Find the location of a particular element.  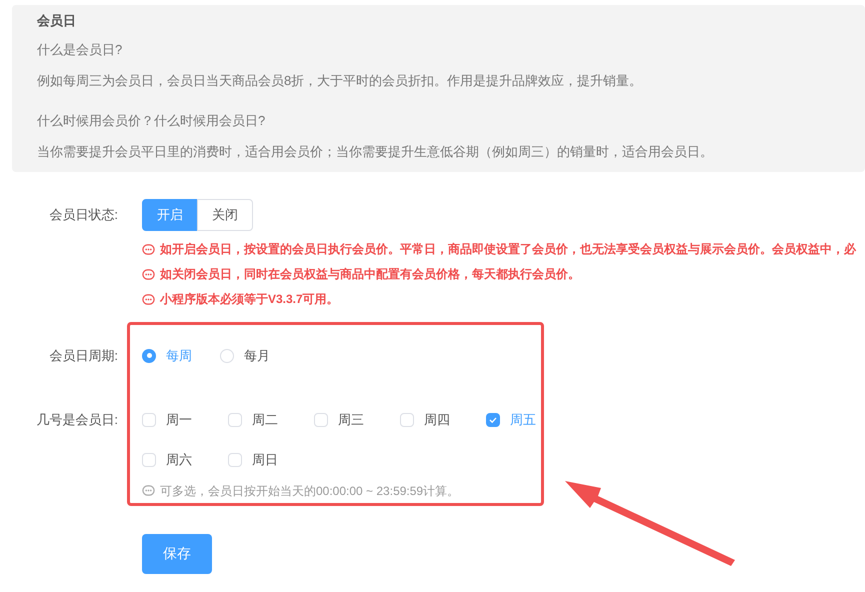

radio-option: 每月 is located at coordinates (245, 356).